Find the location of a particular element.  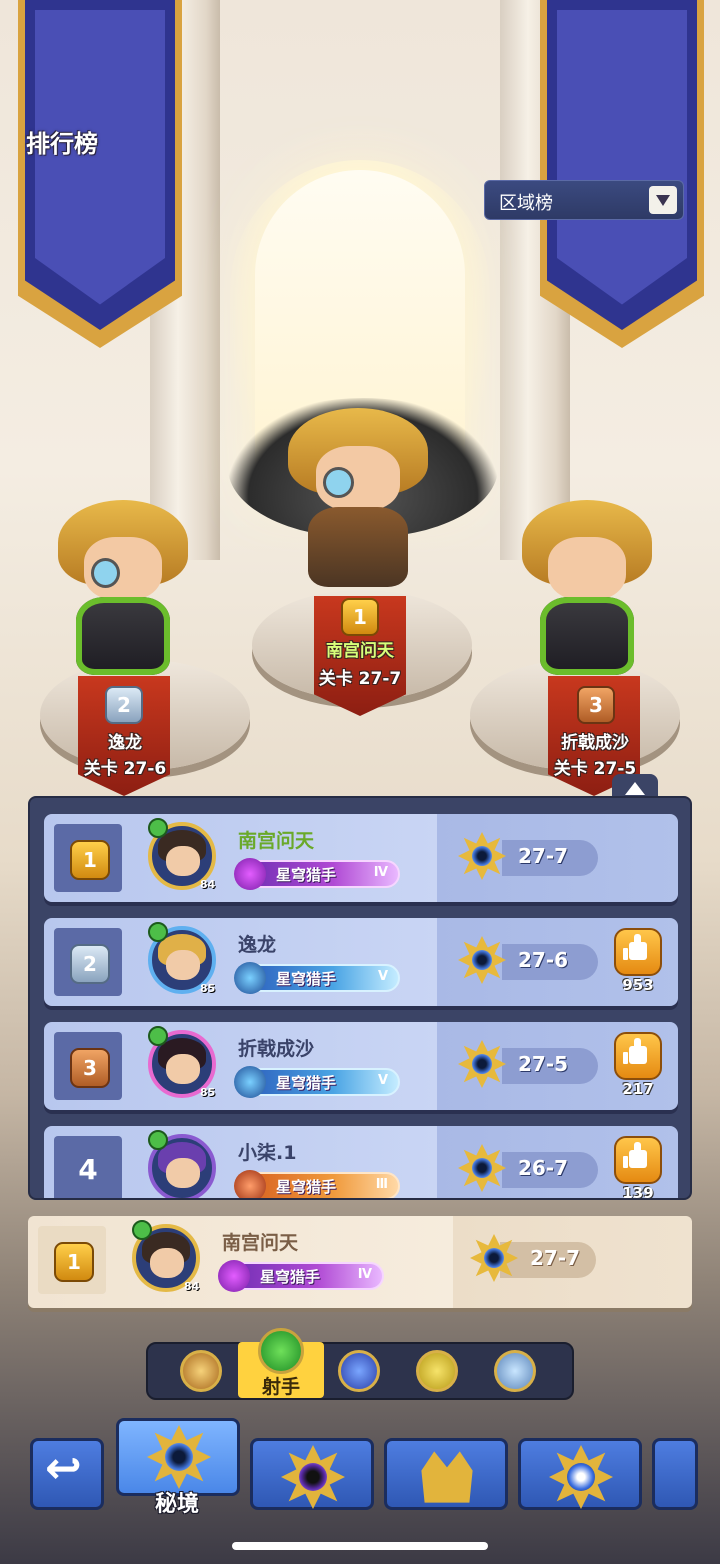

leaderboard-row: 3 85 折戟成沙 星穹猎手 Ⅴ 27-5 217 is located at coordinates (361, 1066).